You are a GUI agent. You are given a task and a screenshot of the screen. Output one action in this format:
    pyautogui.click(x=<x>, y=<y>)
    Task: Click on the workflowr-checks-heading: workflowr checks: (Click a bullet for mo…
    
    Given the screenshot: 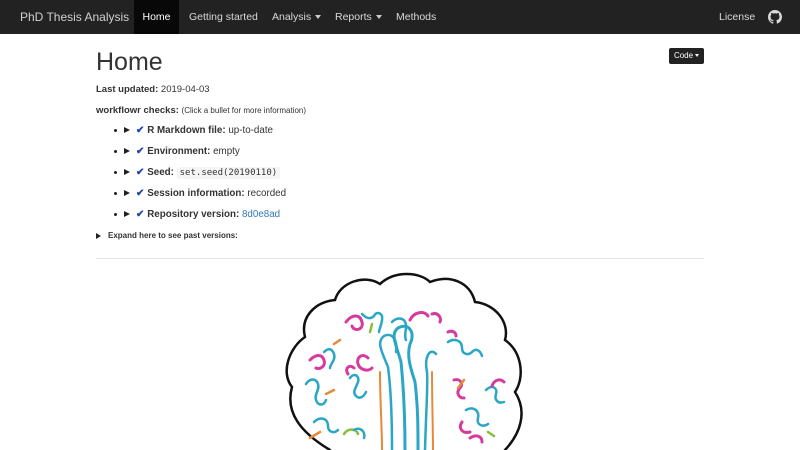 What is the action you would take?
    pyautogui.click(x=201, y=110)
    